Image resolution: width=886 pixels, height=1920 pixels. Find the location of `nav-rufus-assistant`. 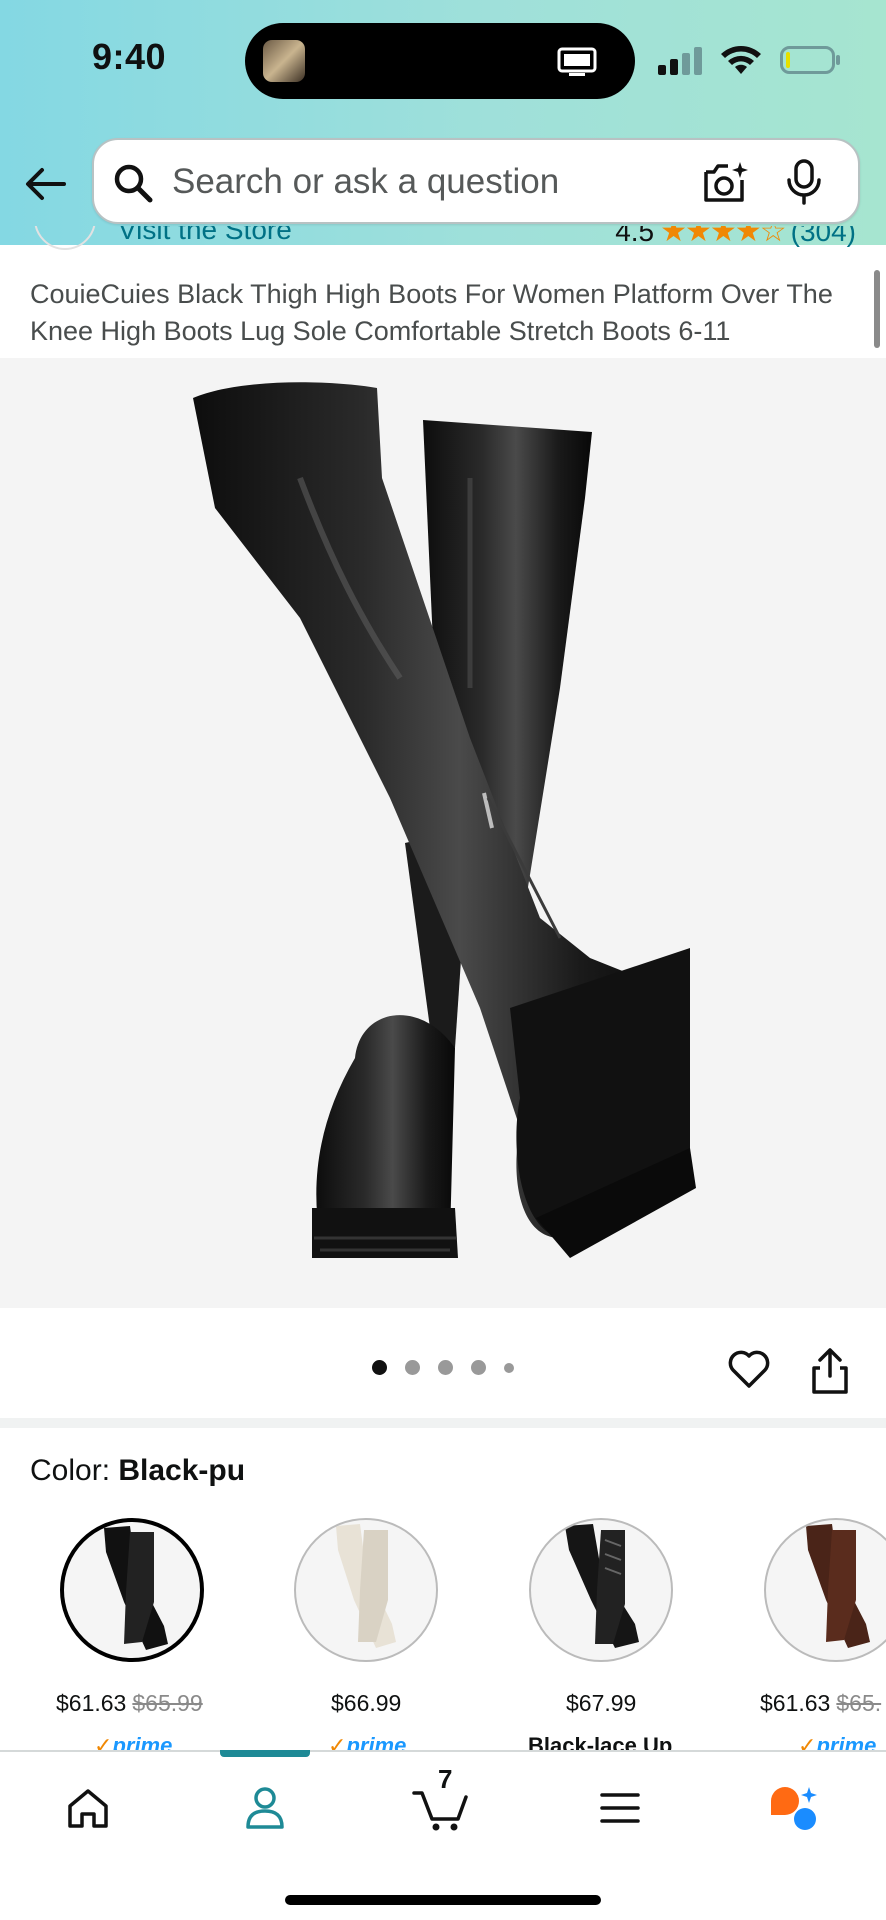

nav-rufus-assistant is located at coordinates (795, 1808).